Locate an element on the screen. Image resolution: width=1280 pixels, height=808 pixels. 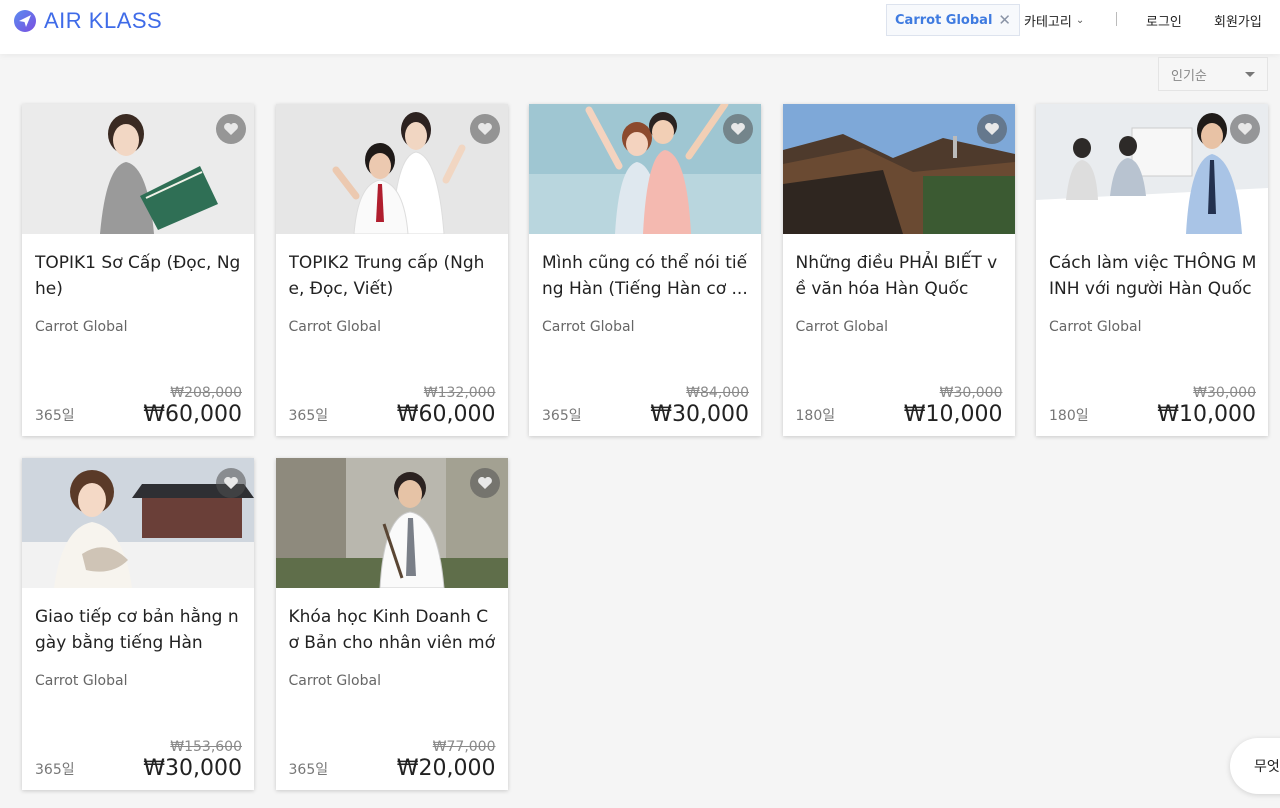
original-price: ₩132,000 is located at coordinates (459, 393).